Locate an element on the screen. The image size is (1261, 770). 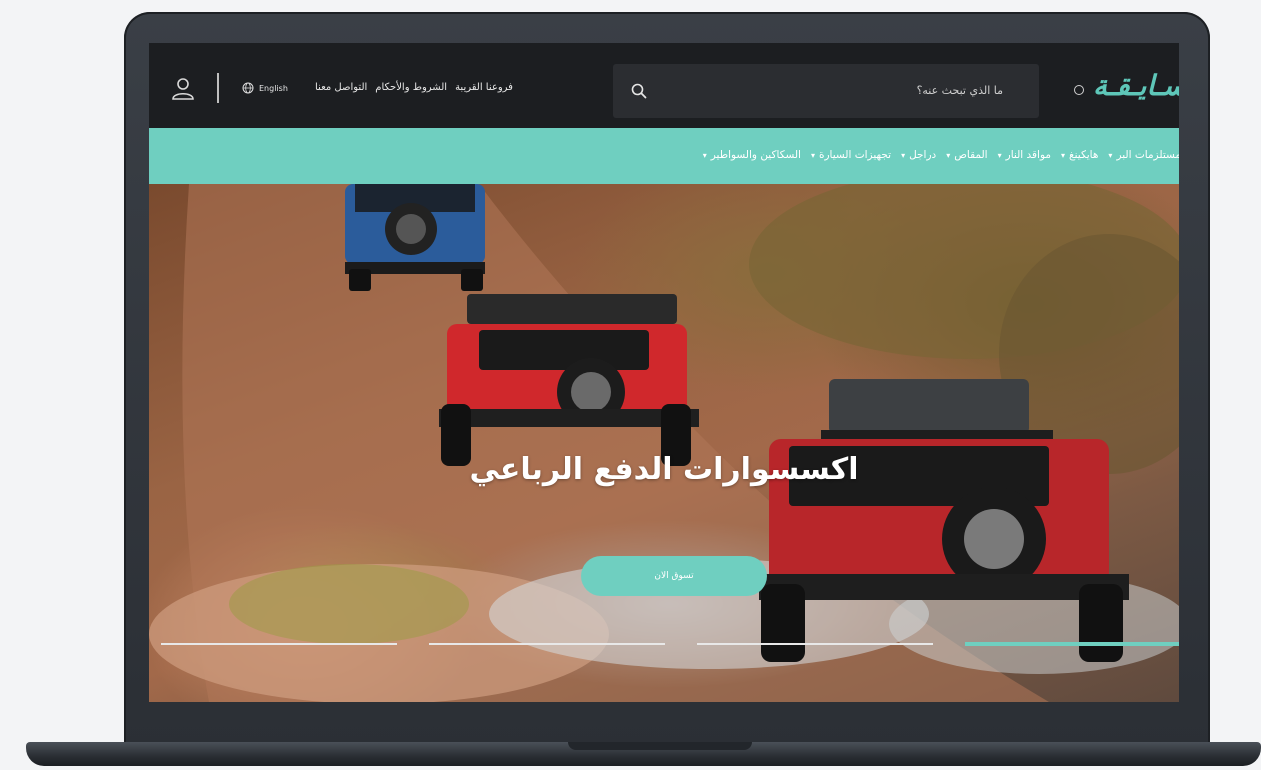
language-switch: English is located at coordinates (265, 88).